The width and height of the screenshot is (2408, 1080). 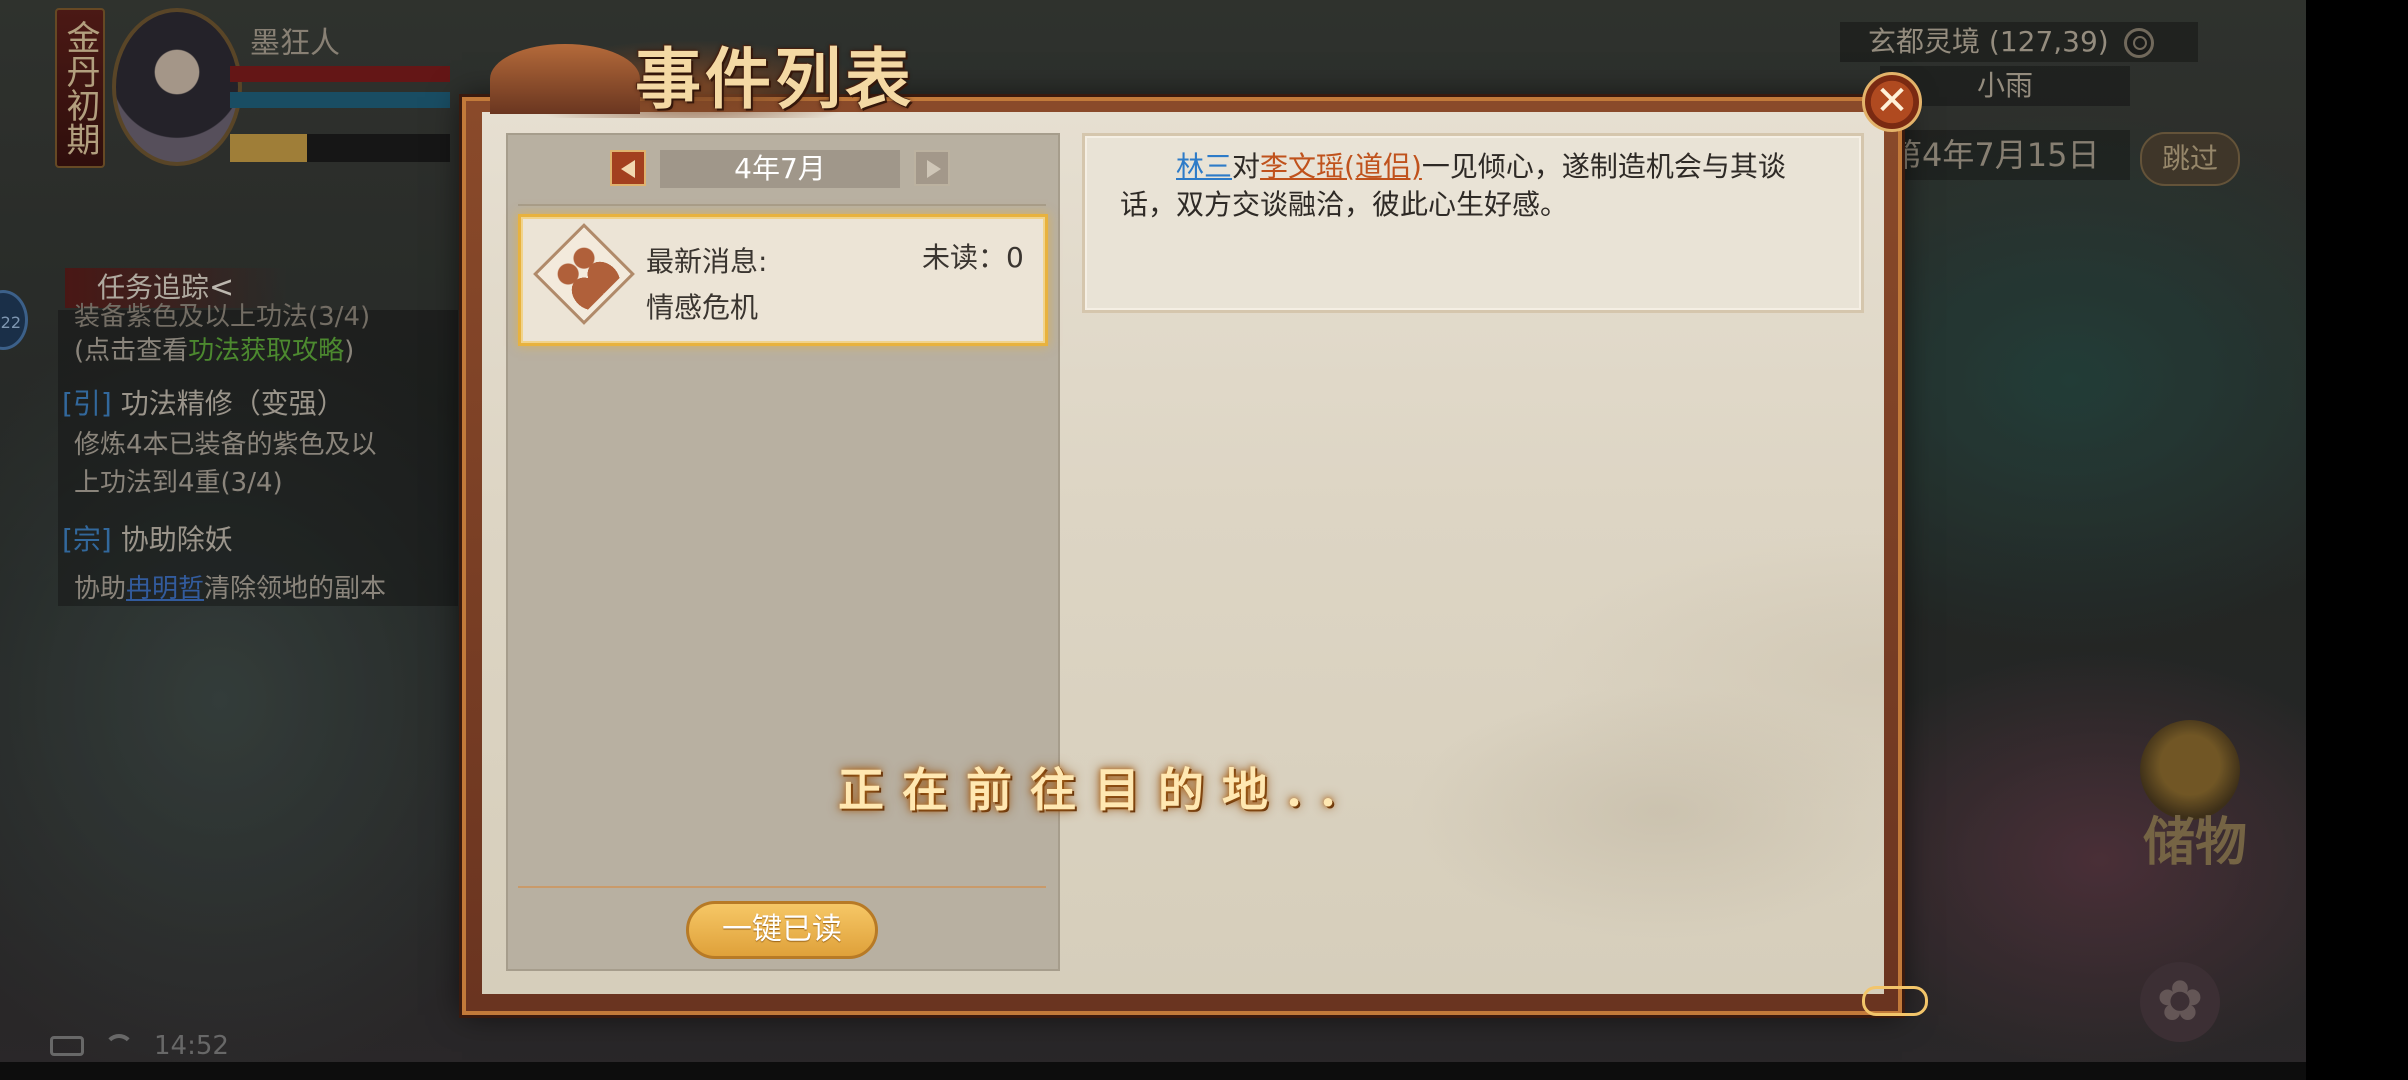 I want to click on mark-all-read-button: 一键已读, so click(x=782, y=930).